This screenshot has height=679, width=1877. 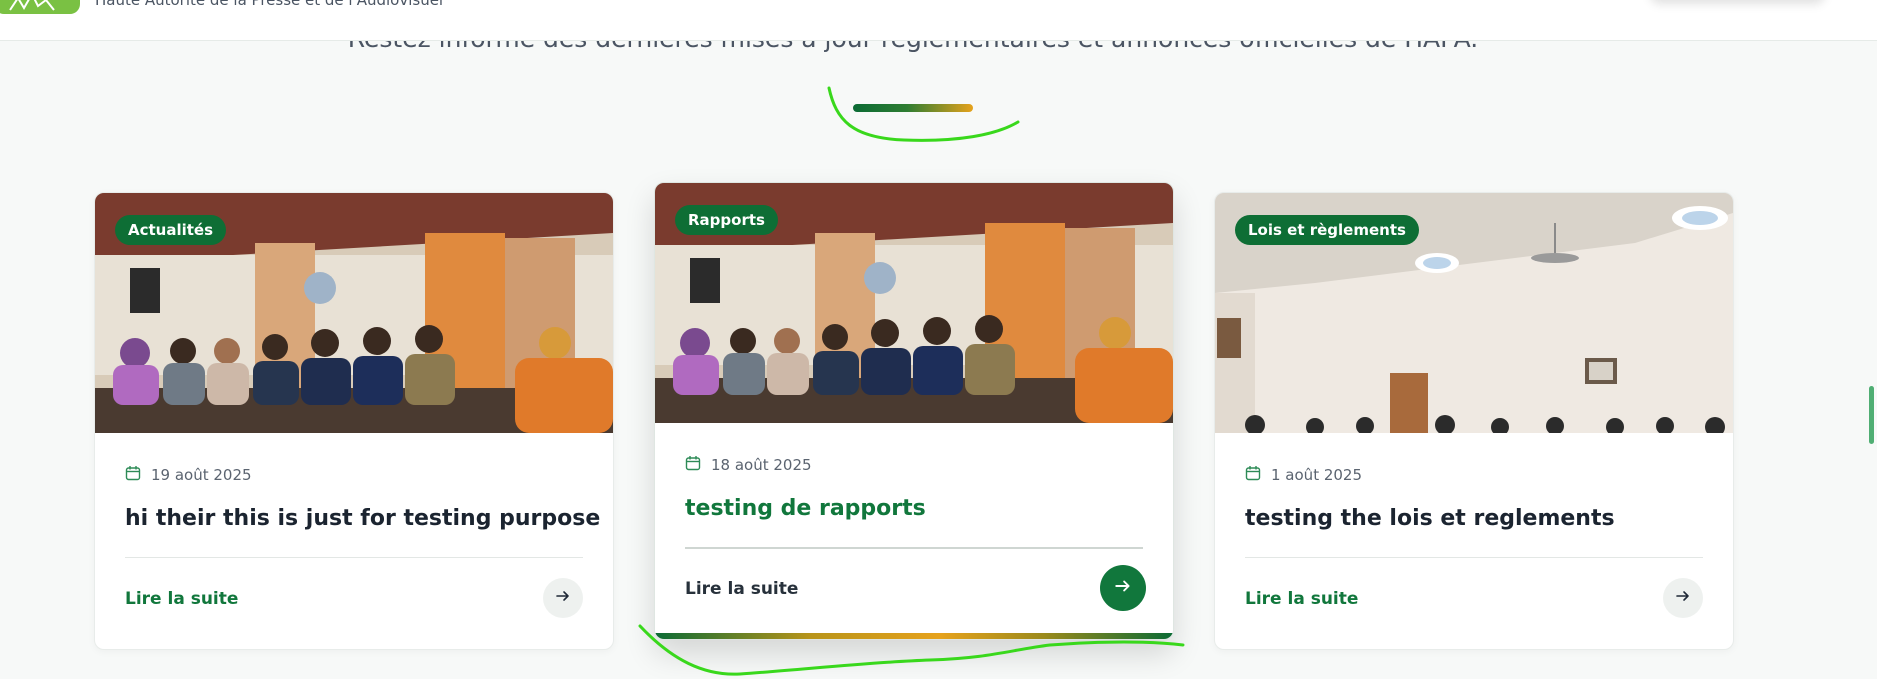 I want to click on card-date: 19 août 2025, so click(x=201, y=475).